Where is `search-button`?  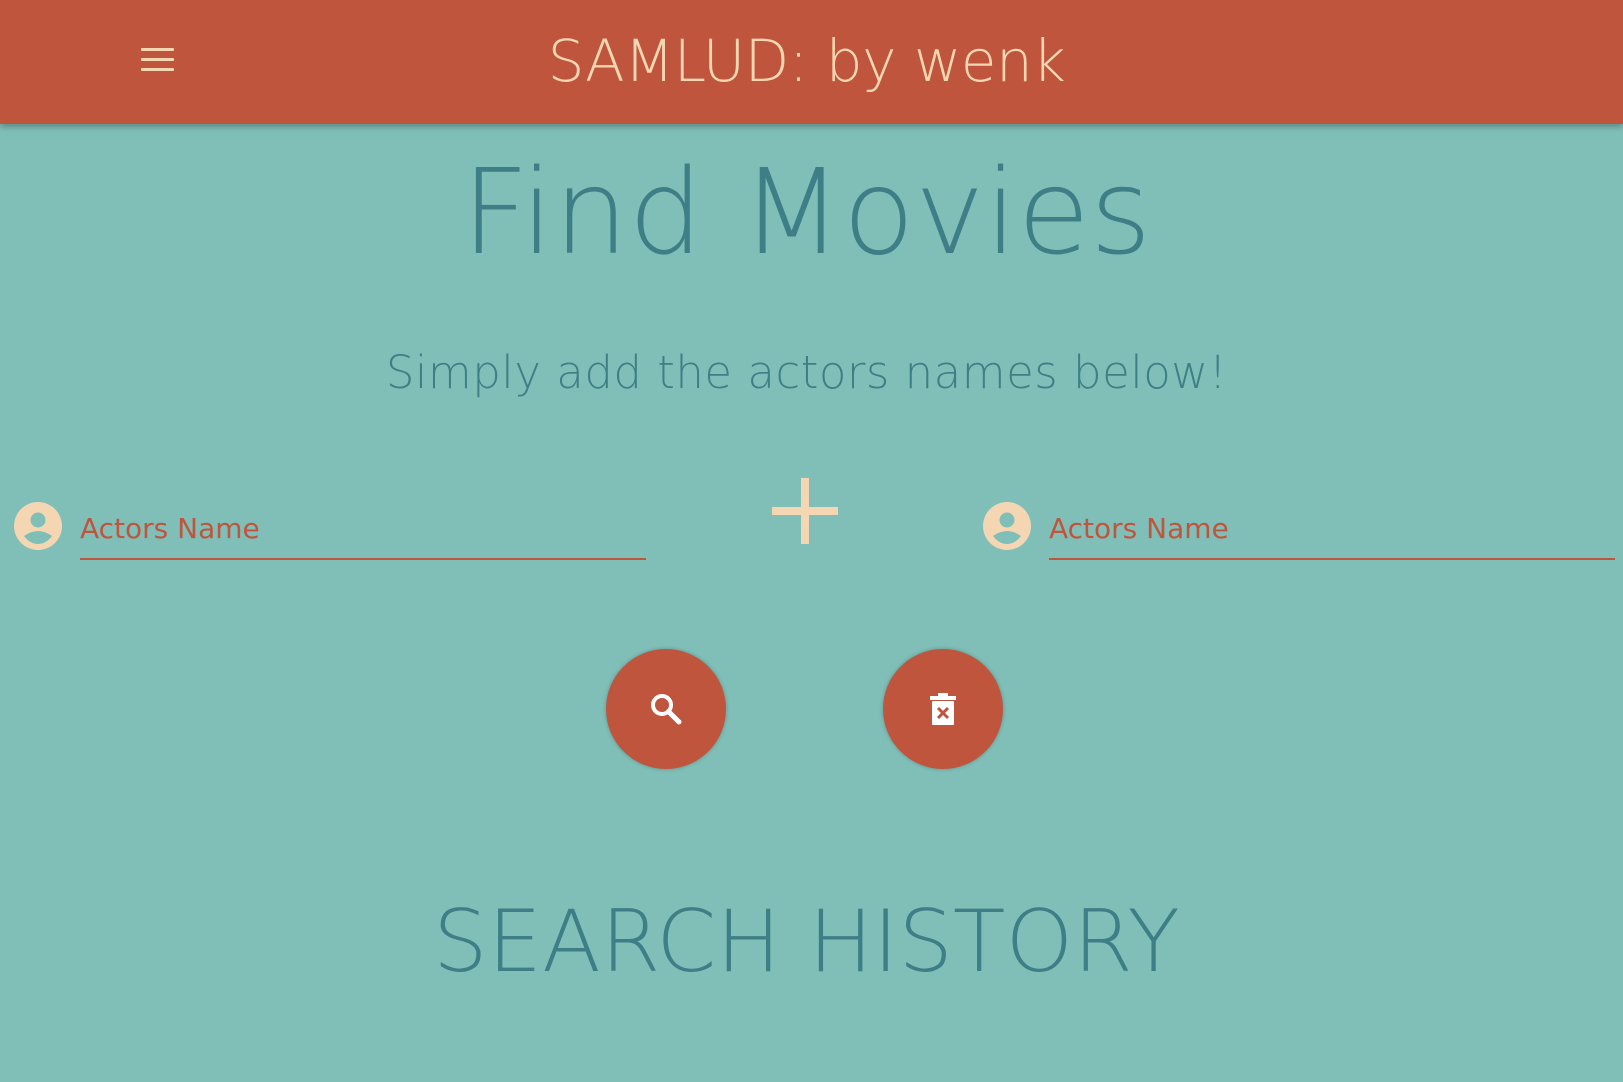 search-button is located at coordinates (666, 709).